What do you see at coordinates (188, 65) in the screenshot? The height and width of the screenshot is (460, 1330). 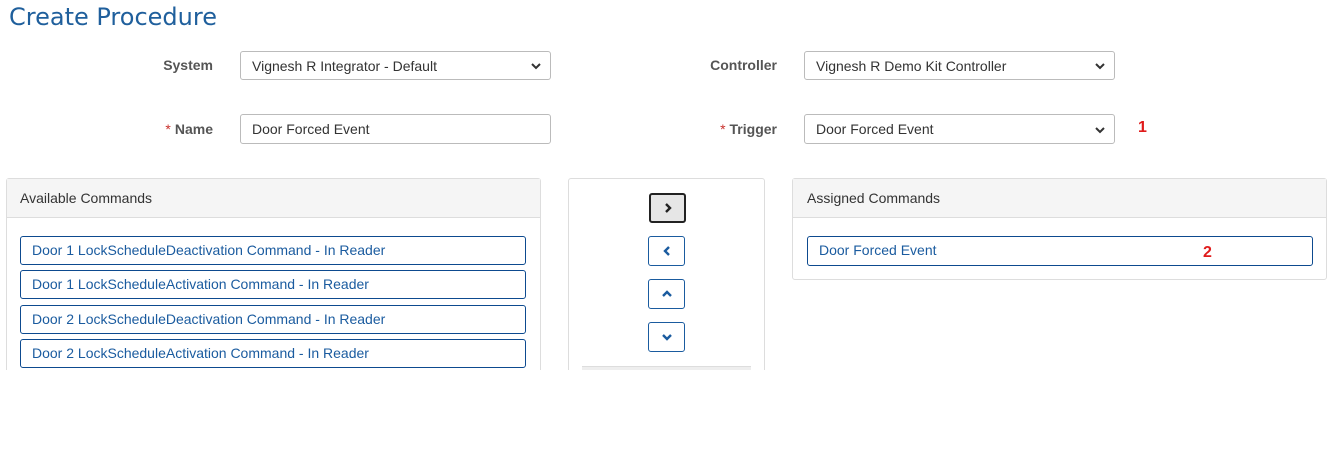 I see `system-label: System` at bounding box center [188, 65].